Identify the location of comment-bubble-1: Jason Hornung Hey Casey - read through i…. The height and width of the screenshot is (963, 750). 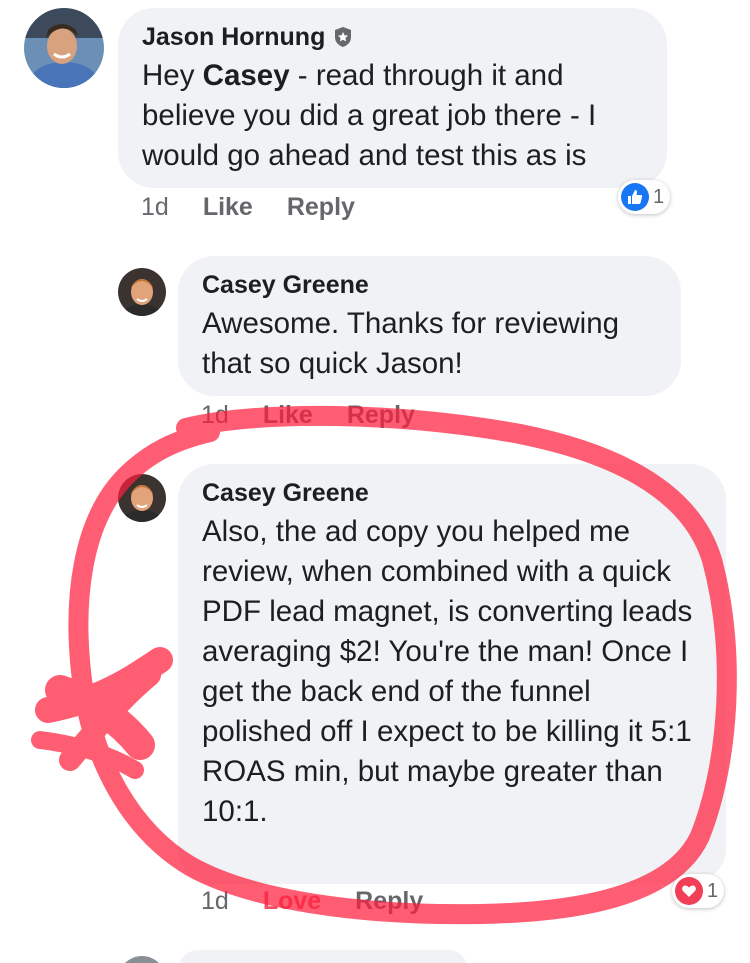
(392, 98).